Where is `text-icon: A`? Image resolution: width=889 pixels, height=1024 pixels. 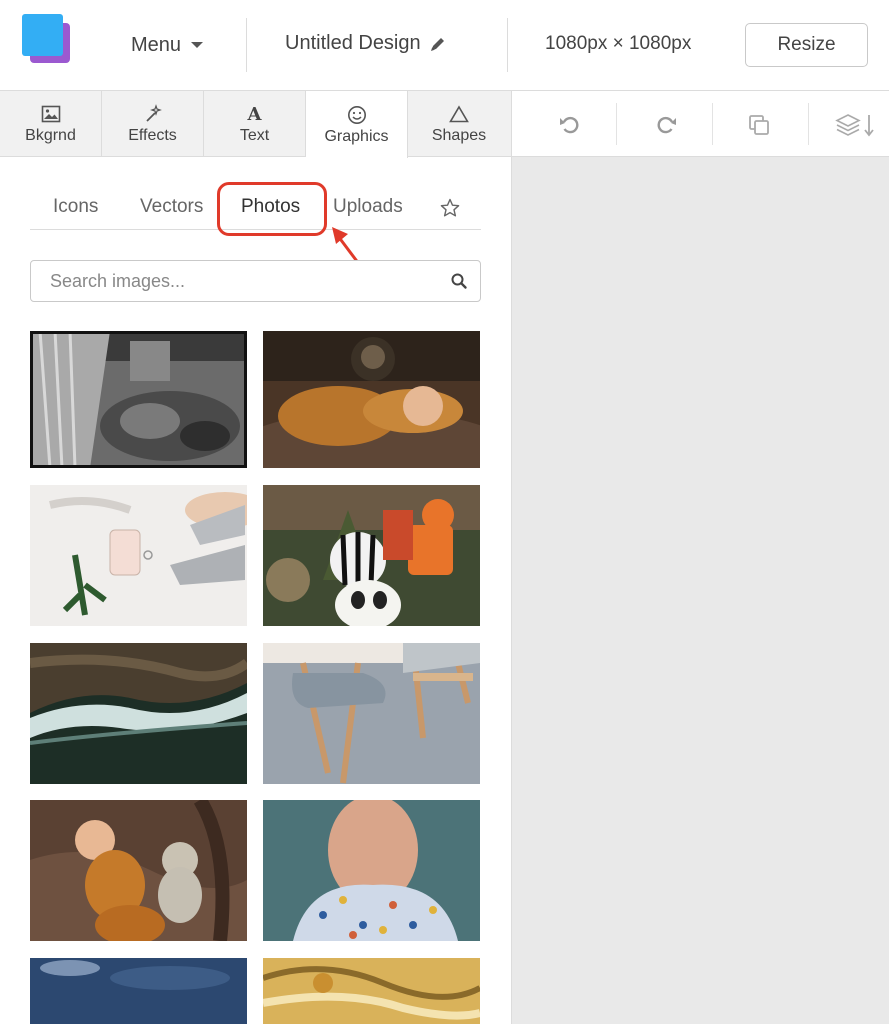 text-icon: A is located at coordinates (254, 114).